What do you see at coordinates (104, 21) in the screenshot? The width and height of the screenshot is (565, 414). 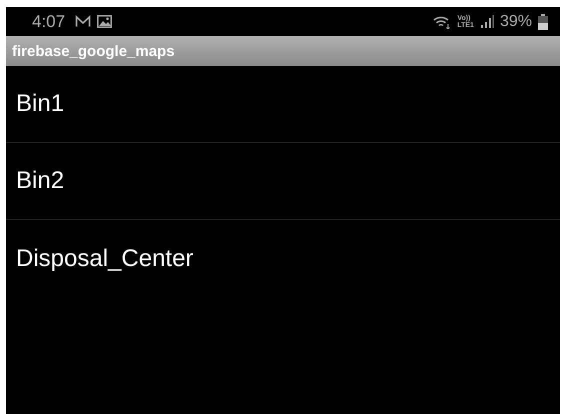 I see `image-icon` at bounding box center [104, 21].